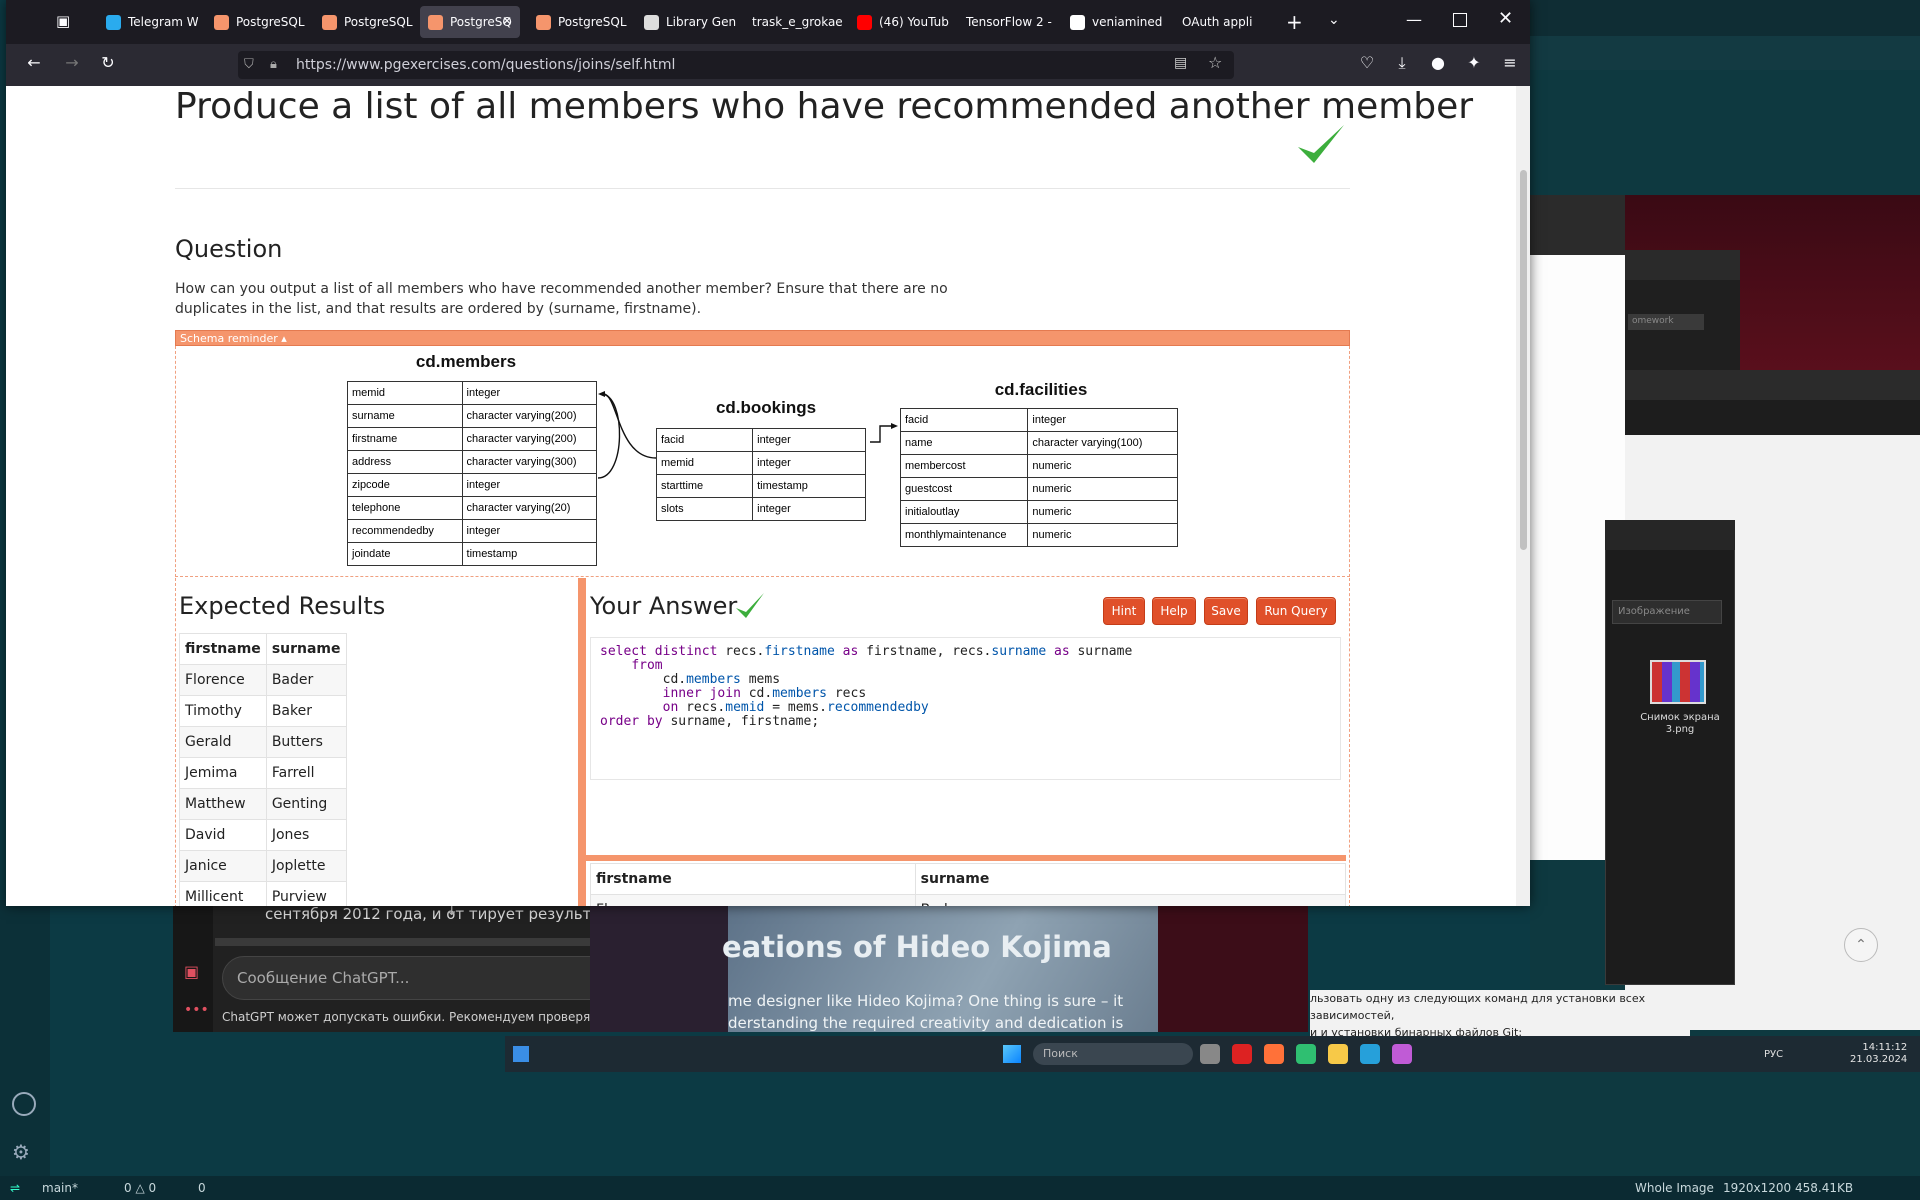 The image size is (1920, 1200). Describe the element at coordinates (899, 22) in the screenshot. I see `tab-8: (46) YouTub` at that location.